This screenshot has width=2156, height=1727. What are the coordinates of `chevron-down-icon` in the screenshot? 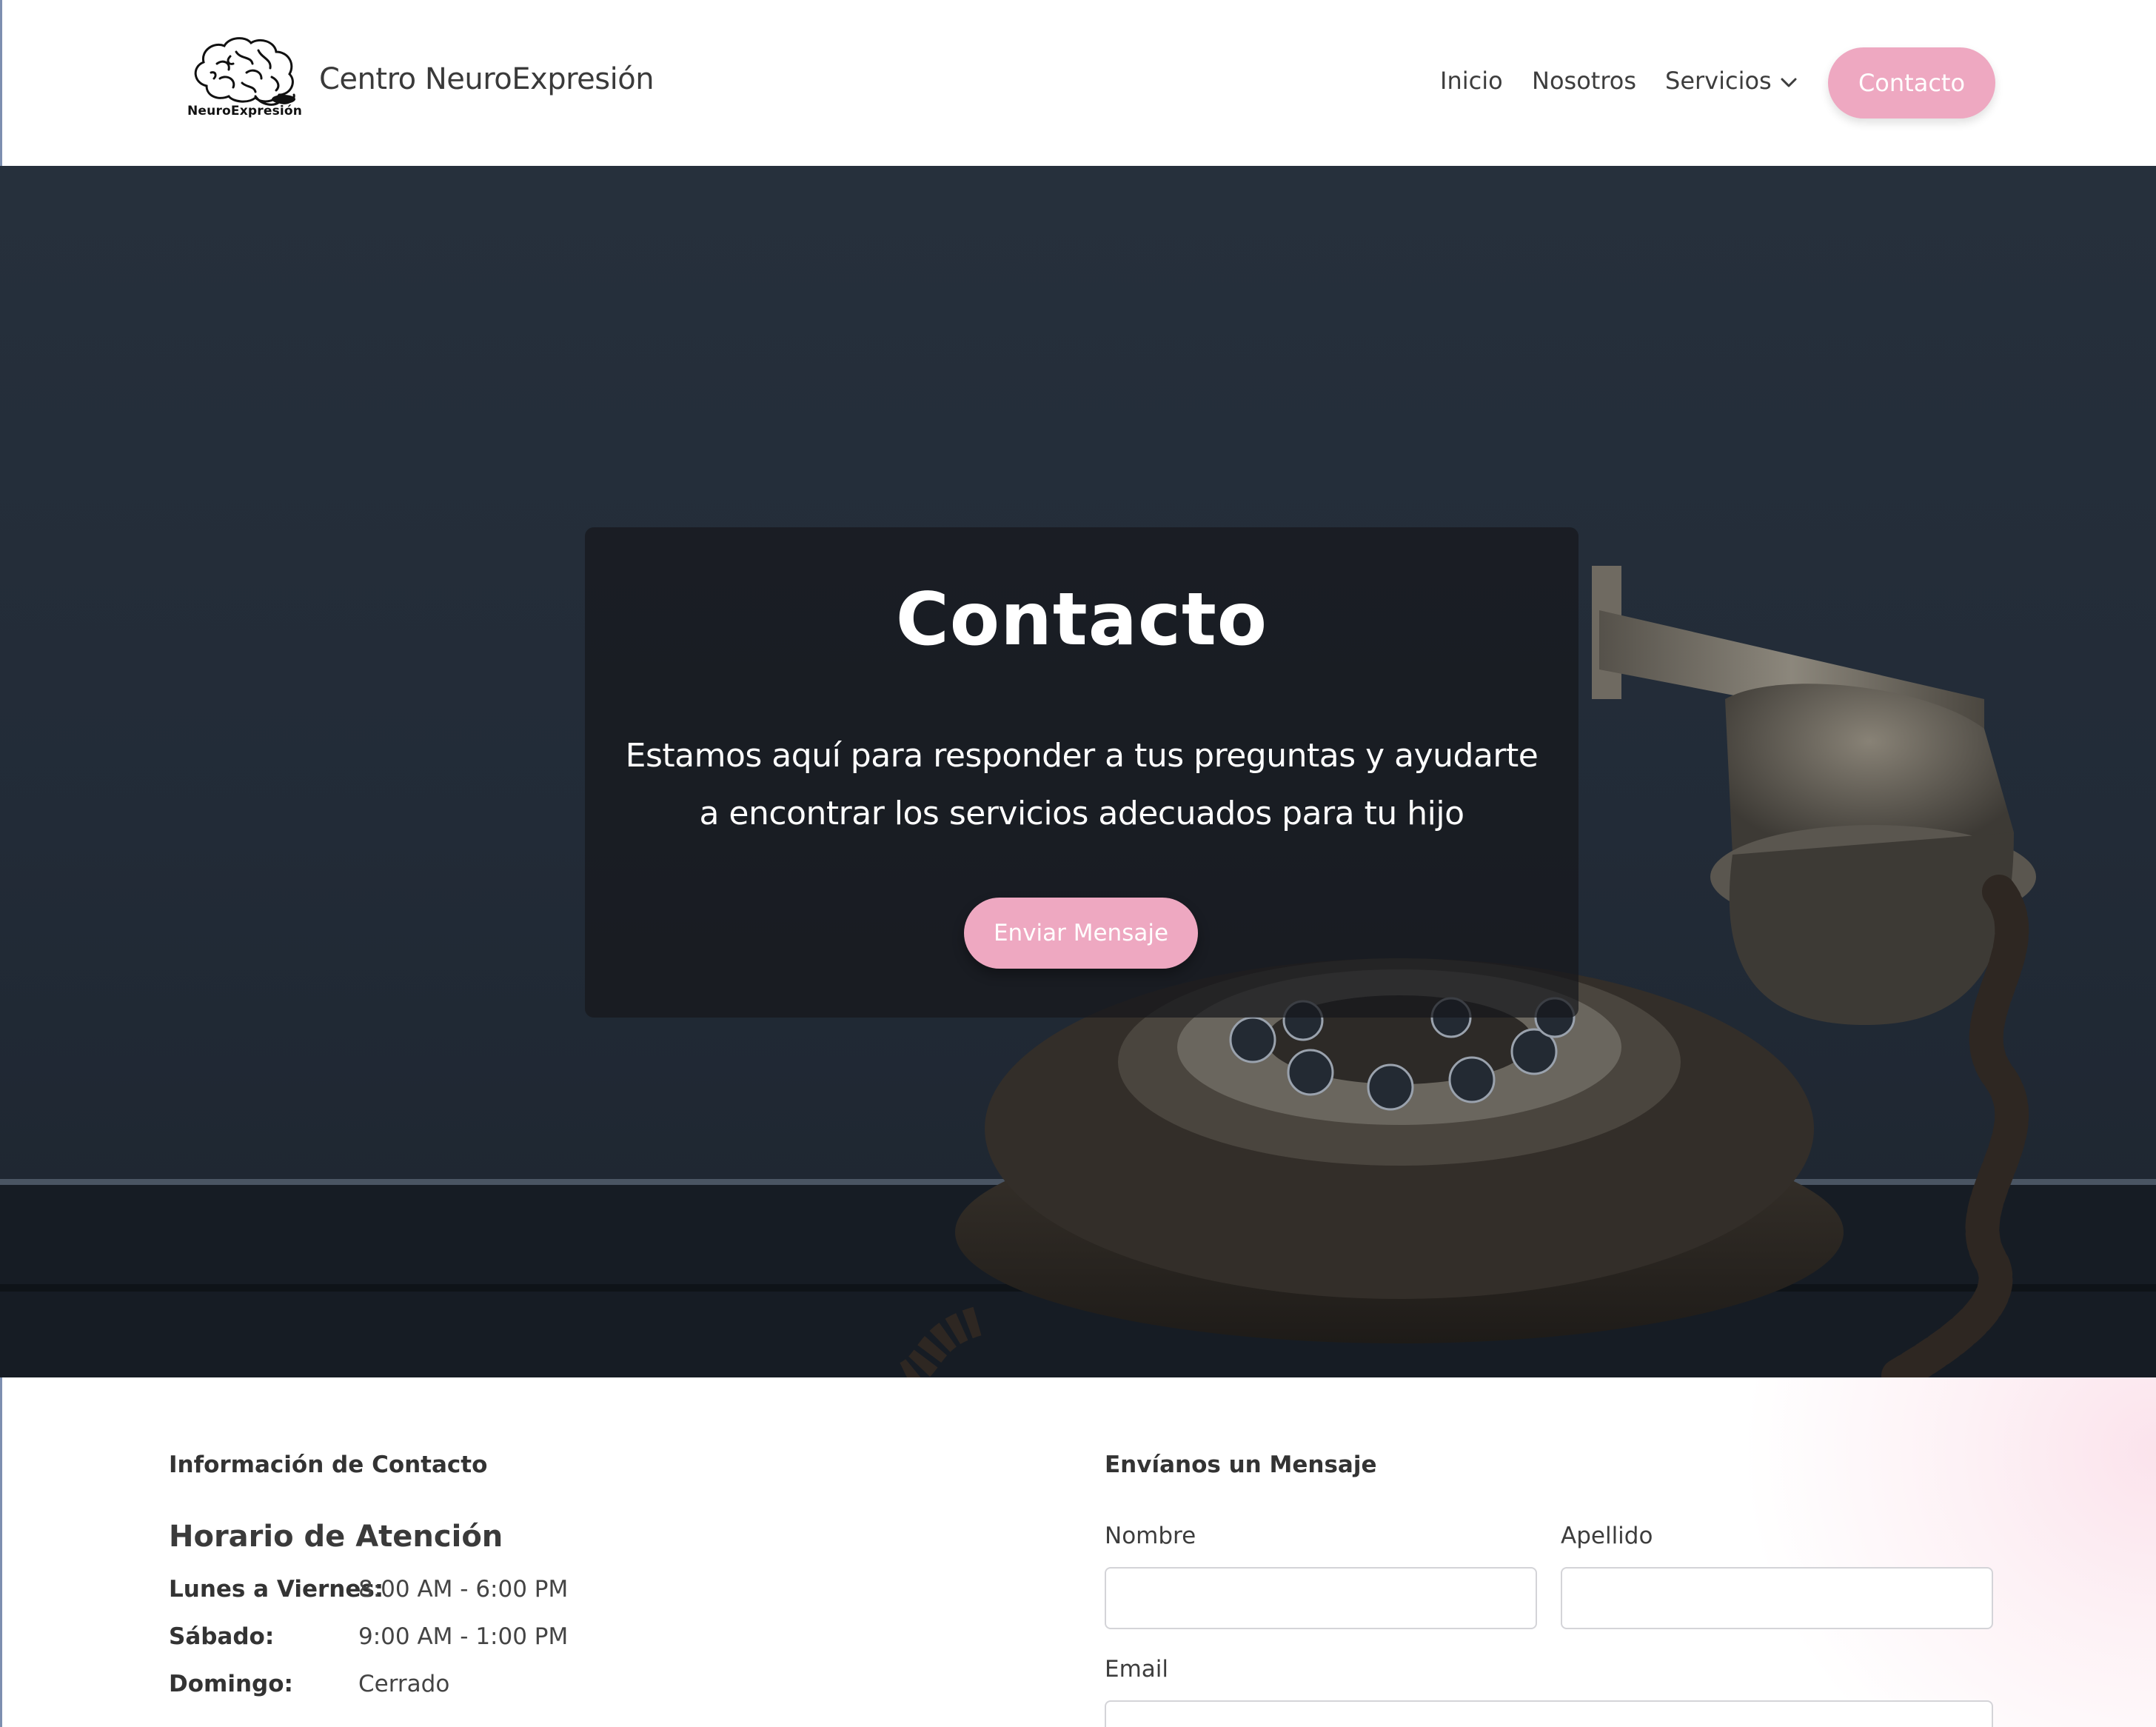 It's located at (1789, 82).